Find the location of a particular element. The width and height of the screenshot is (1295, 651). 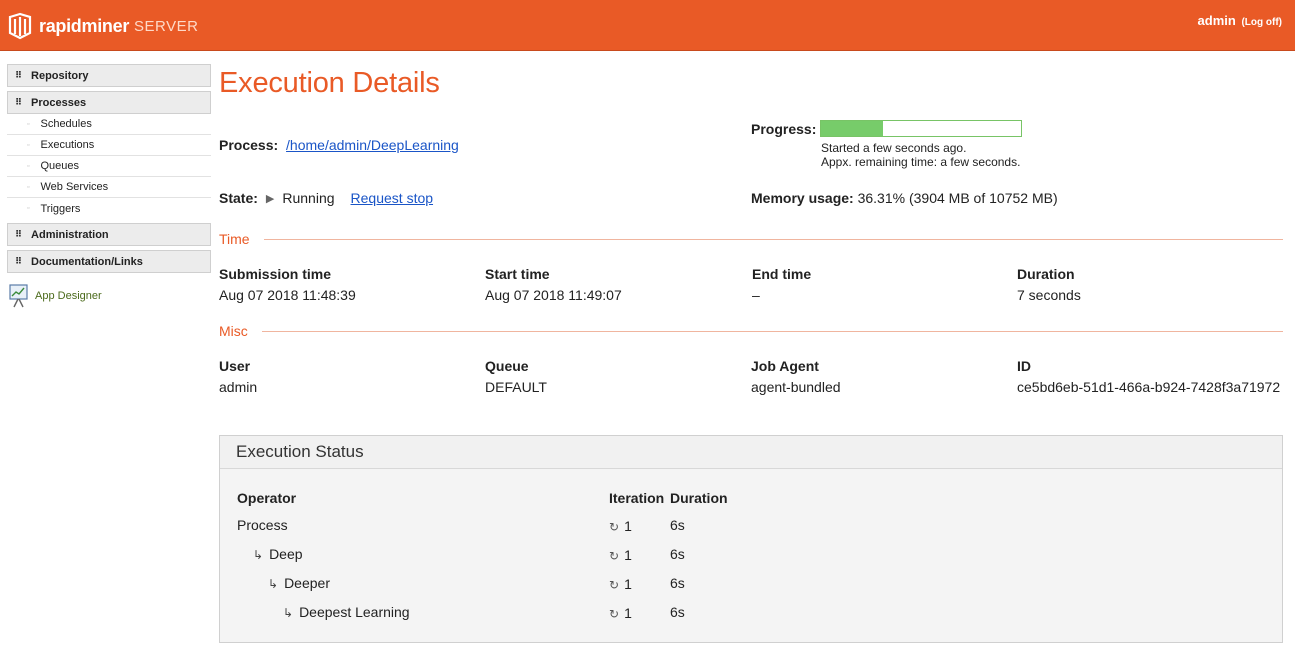

field-value: – is located at coordinates (756, 295).